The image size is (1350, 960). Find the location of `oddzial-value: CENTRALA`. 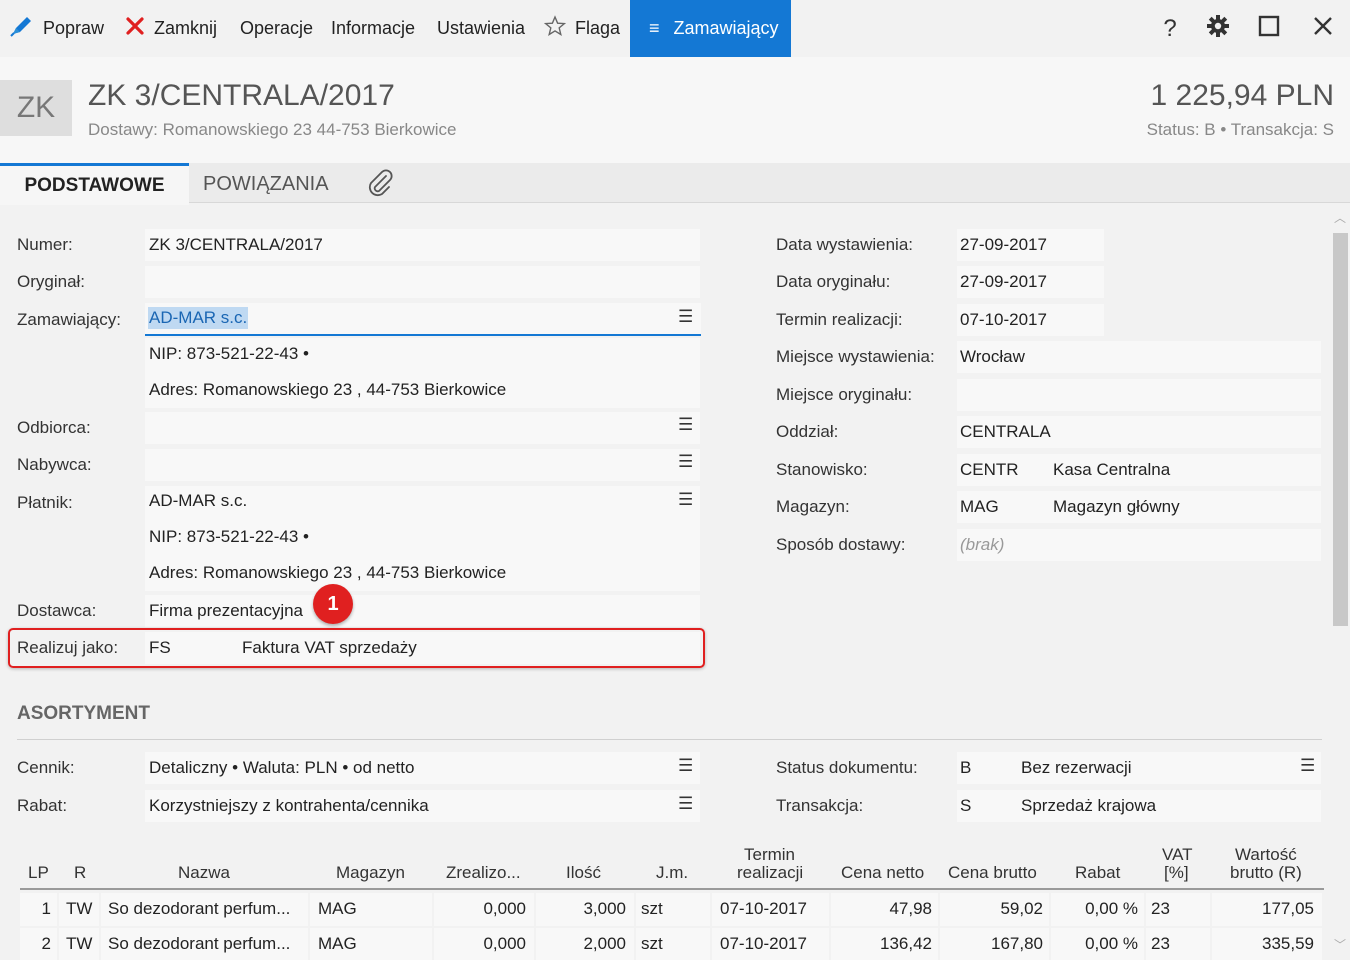

oddzial-value: CENTRALA is located at coordinates (1005, 431).